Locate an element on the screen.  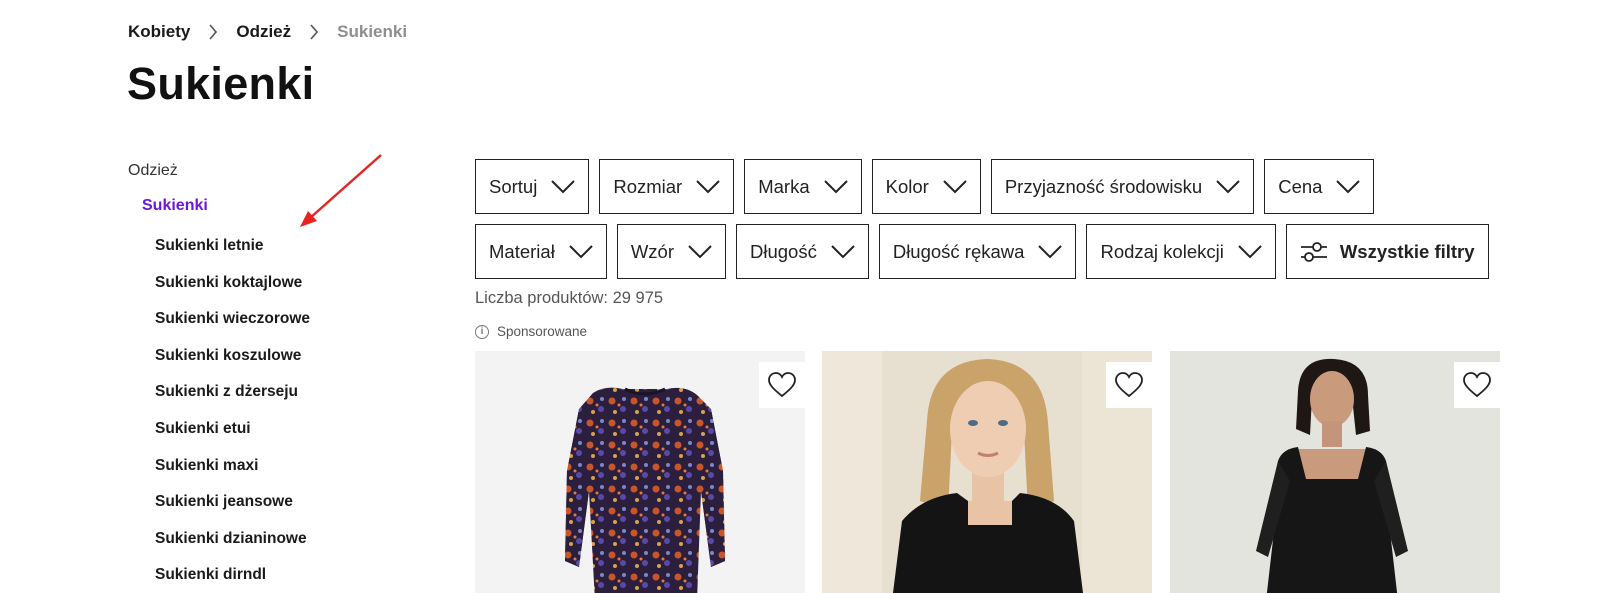
price-filter-dropdown: Cena is located at coordinates (1319, 186).